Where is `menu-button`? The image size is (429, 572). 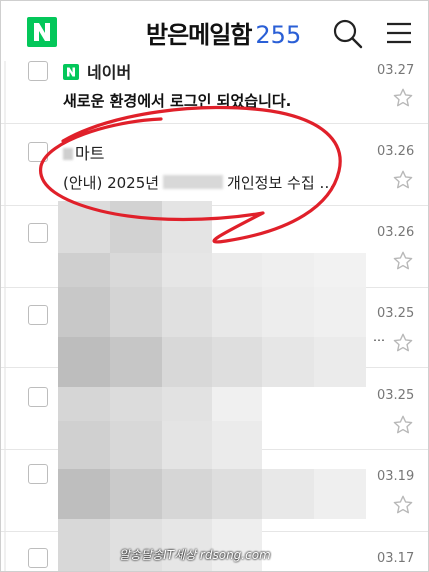 menu-button is located at coordinates (399, 33).